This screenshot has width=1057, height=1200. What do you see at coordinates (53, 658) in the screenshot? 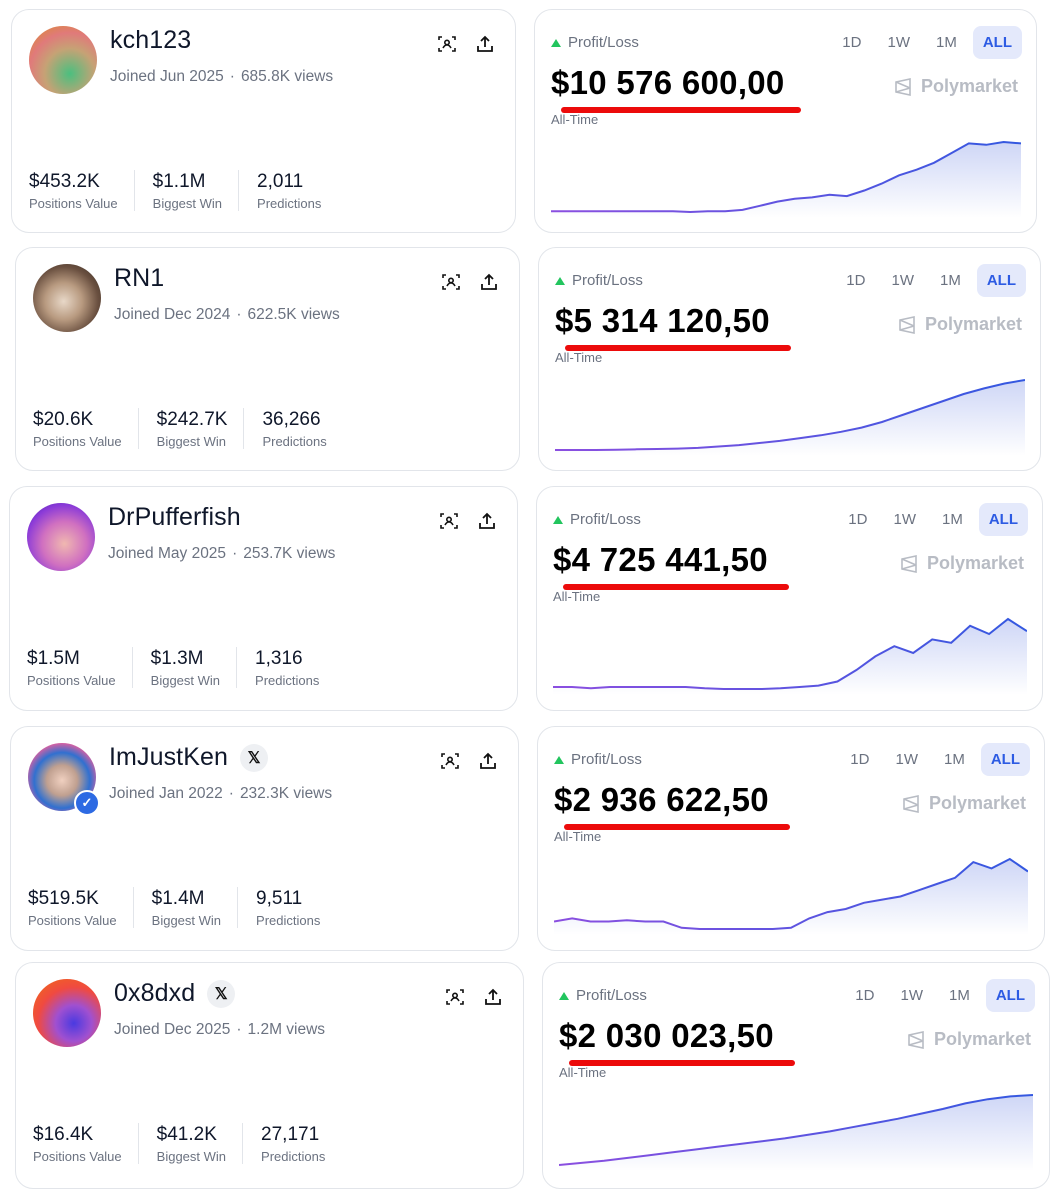
I see `positions-value: $1.5M` at bounding box center [53, 658].